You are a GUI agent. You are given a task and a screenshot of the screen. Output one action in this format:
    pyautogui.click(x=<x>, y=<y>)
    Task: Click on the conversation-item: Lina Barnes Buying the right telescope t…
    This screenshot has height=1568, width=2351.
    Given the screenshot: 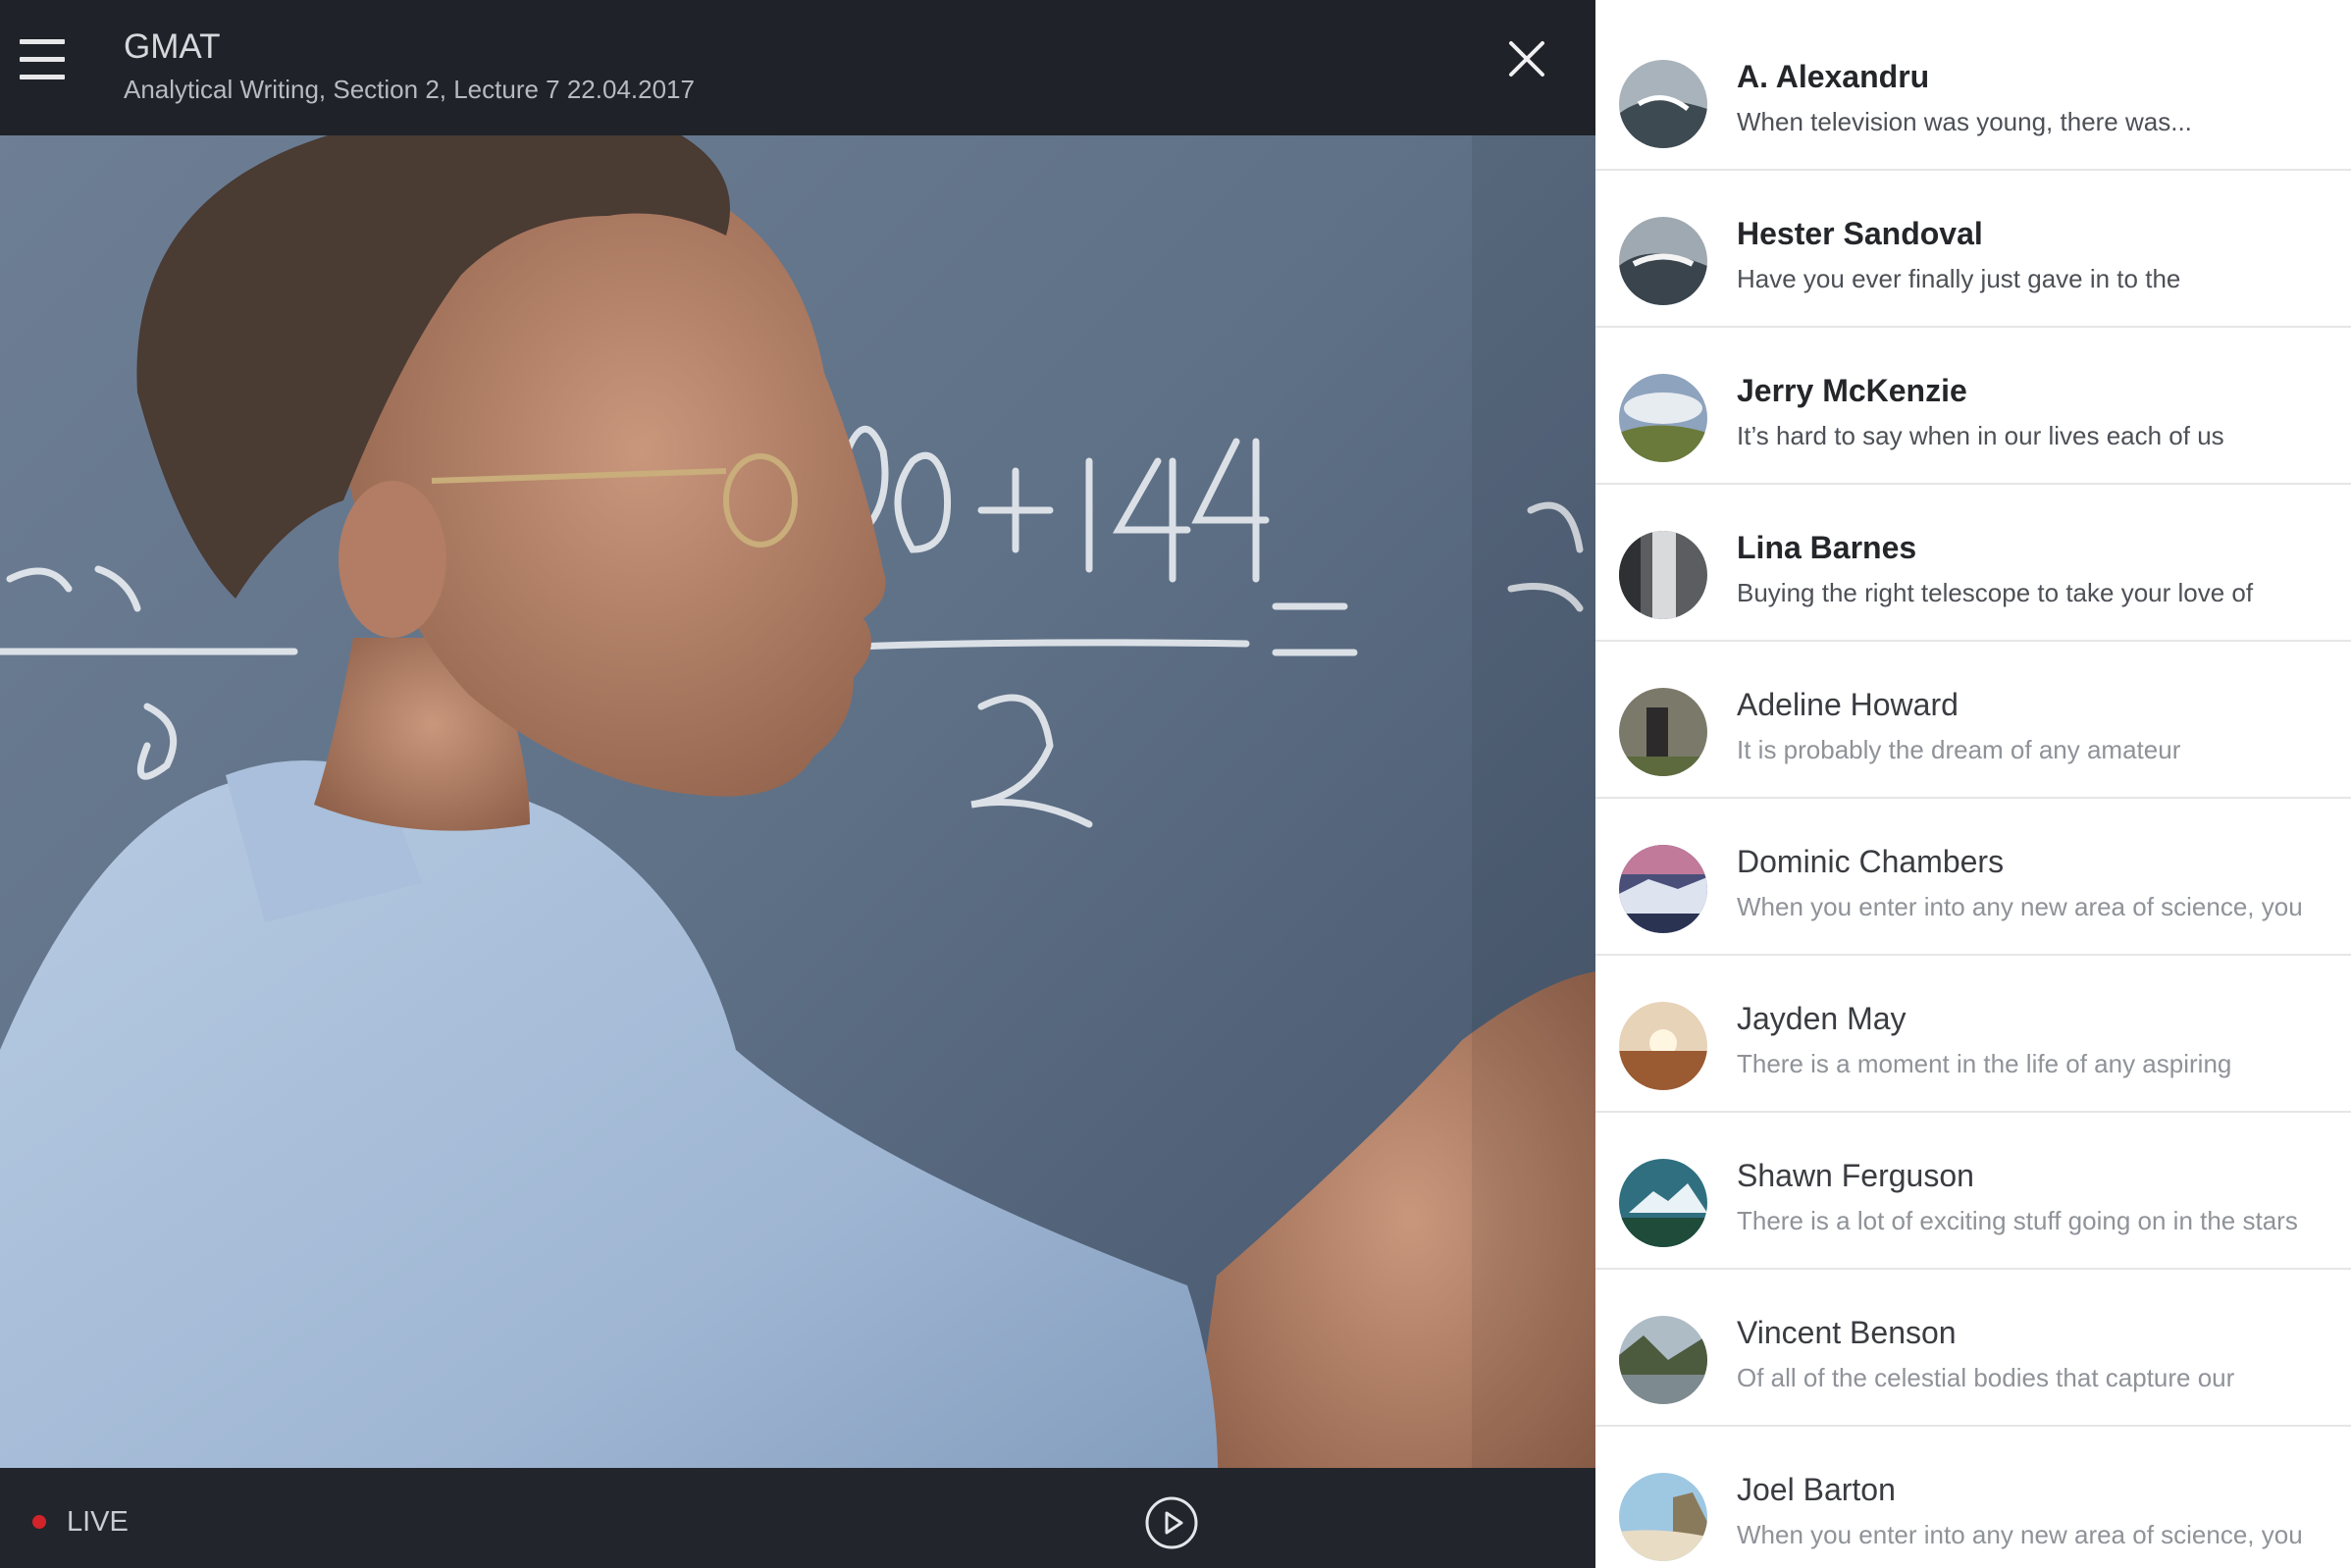 What is the action you would take?
    pyautogui.click(x=1973, y=563)
    